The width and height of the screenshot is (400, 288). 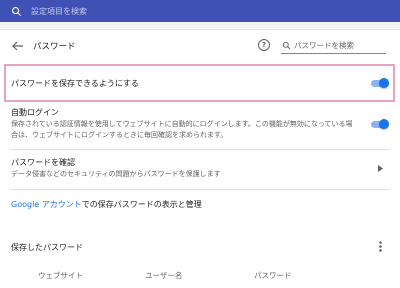 What do you see at coordinates (46, 204) in the screenshot?
I see `google-account-link: Google アカウント` at bounding box center [46, 204].